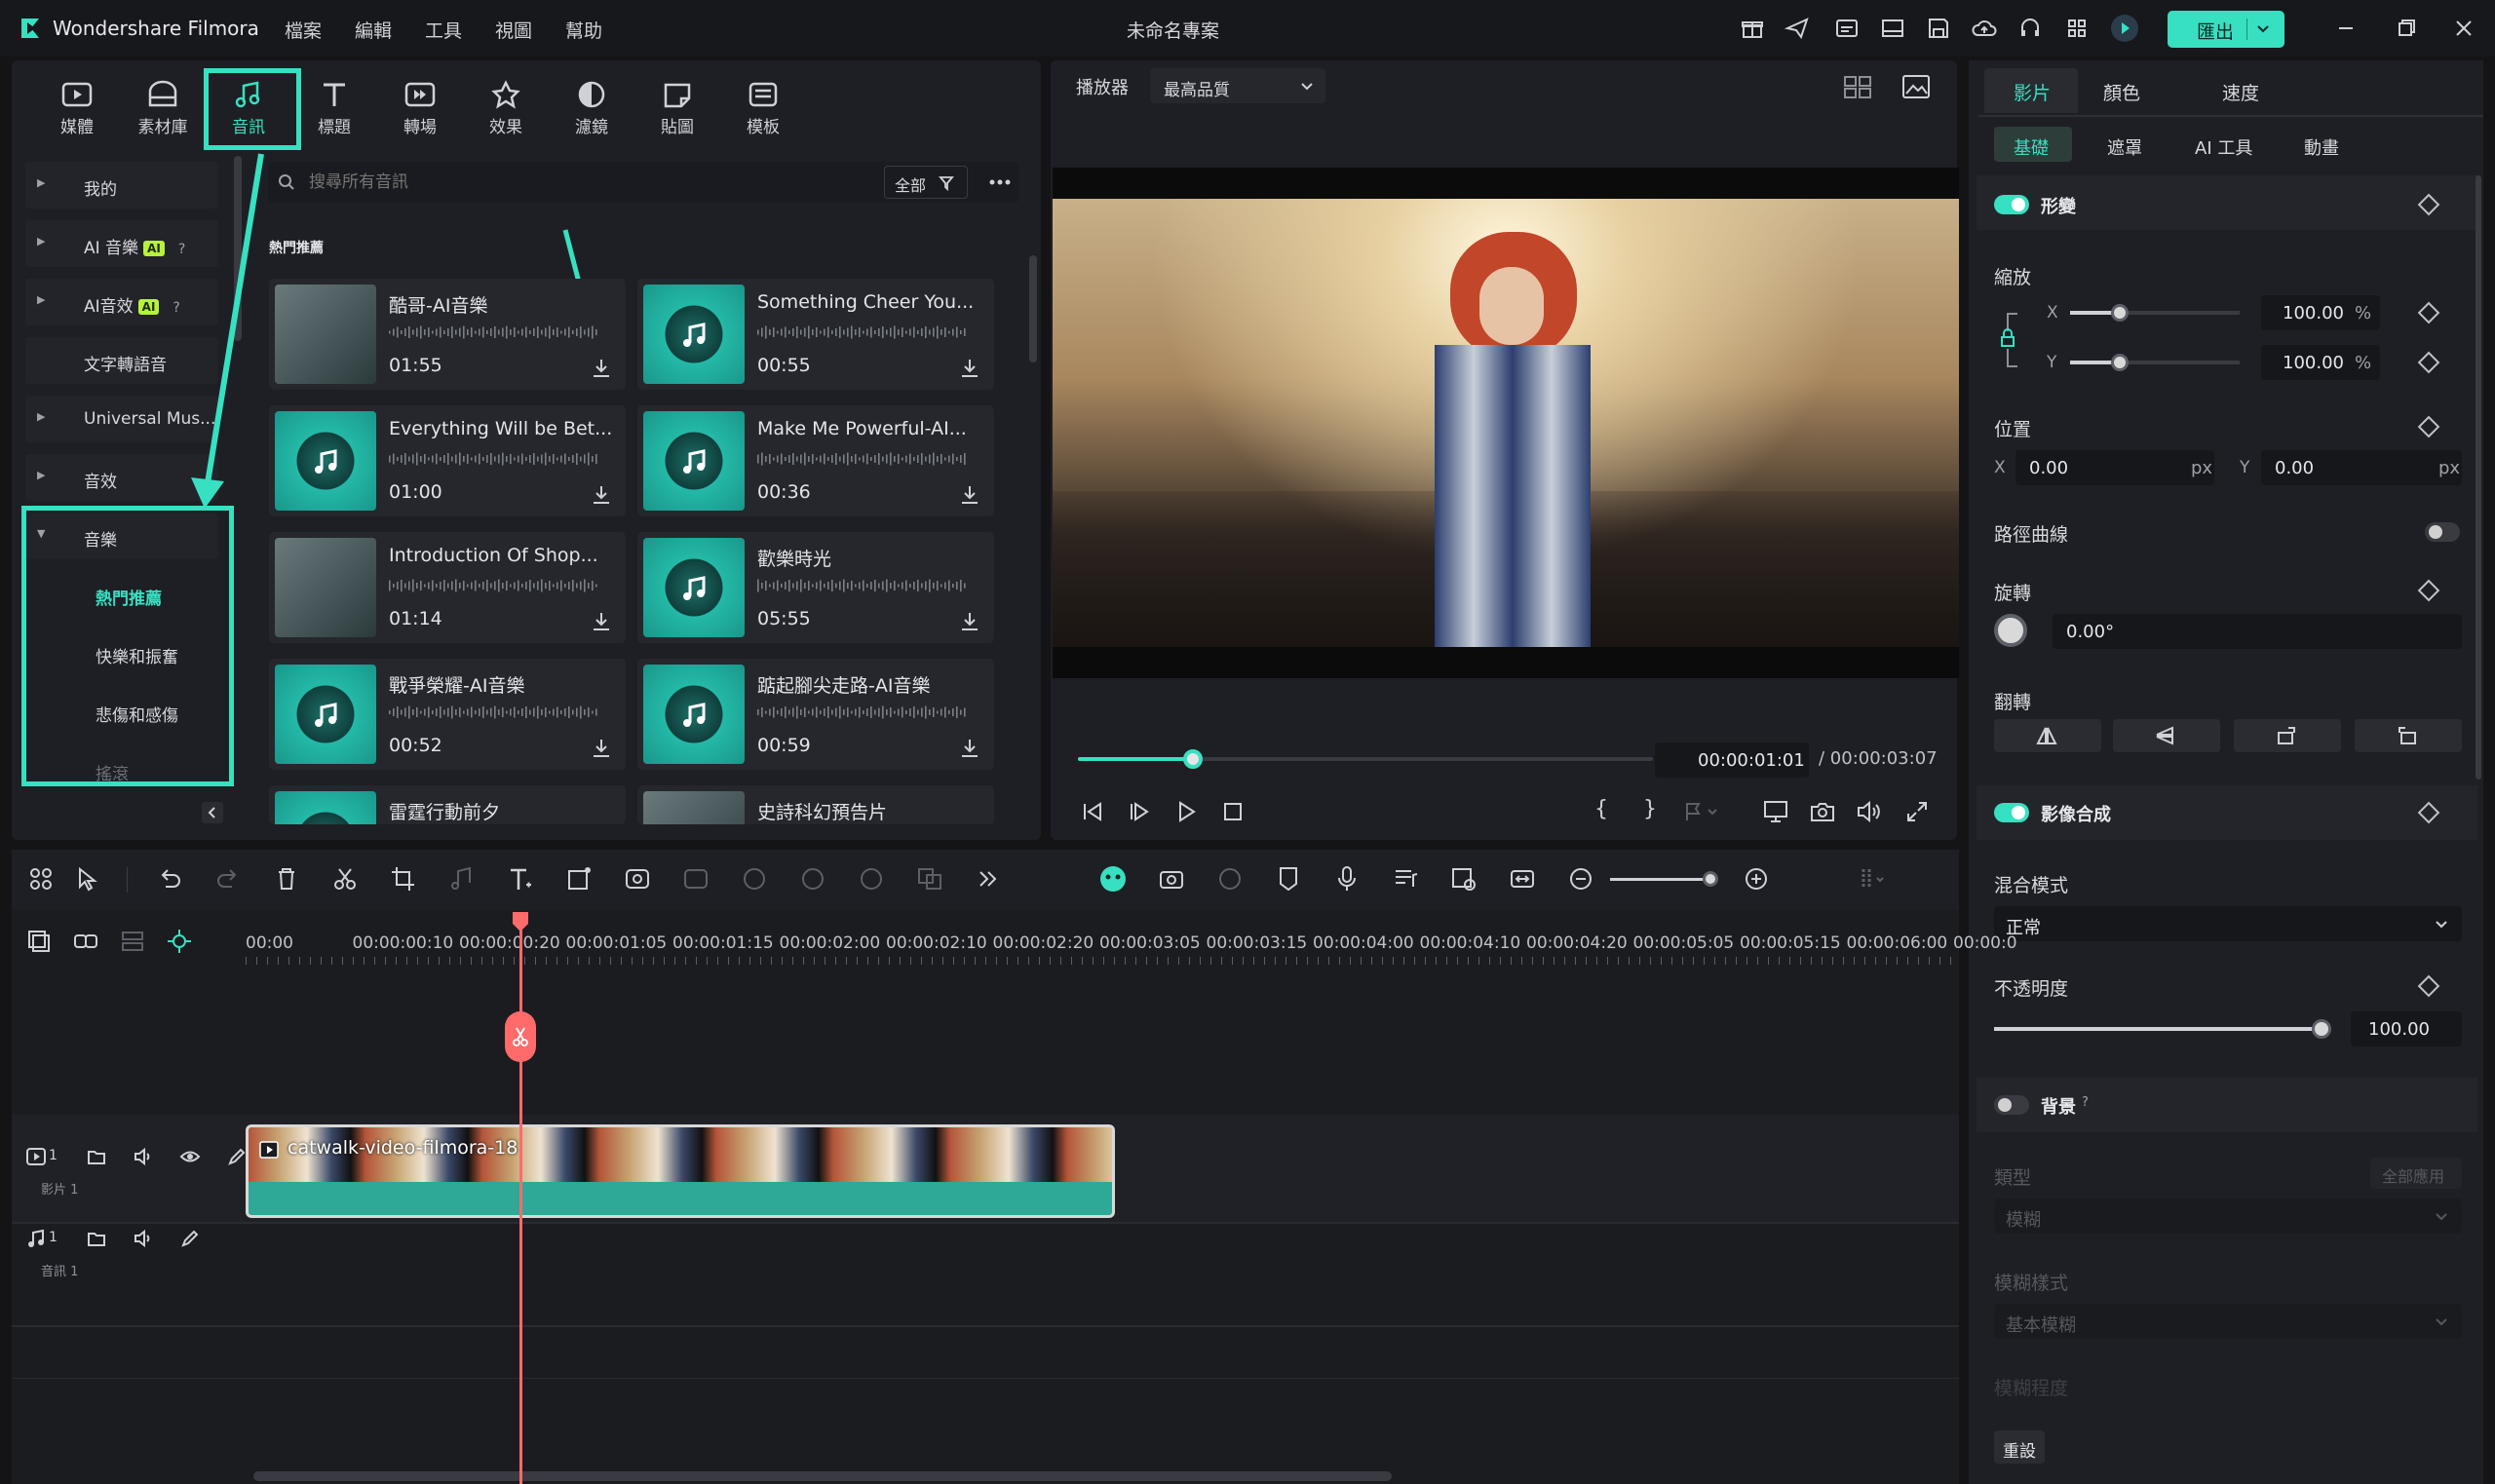 The image size is (2495, 1484). I want to click on opacity-input: 100.00, so click(2406, 1028).